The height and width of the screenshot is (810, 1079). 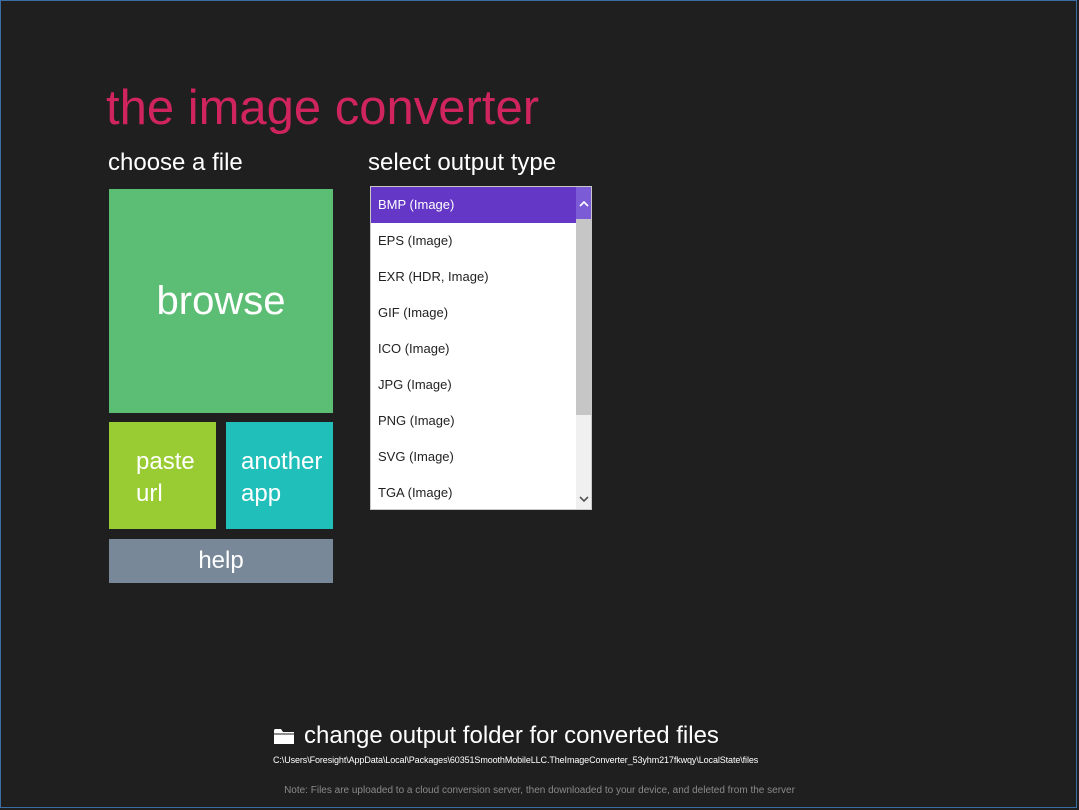 What do you see at coordinates (149, 493) in the screenshot?
I see `paste-url-label-line2: url` at bounding box center [149, 493].